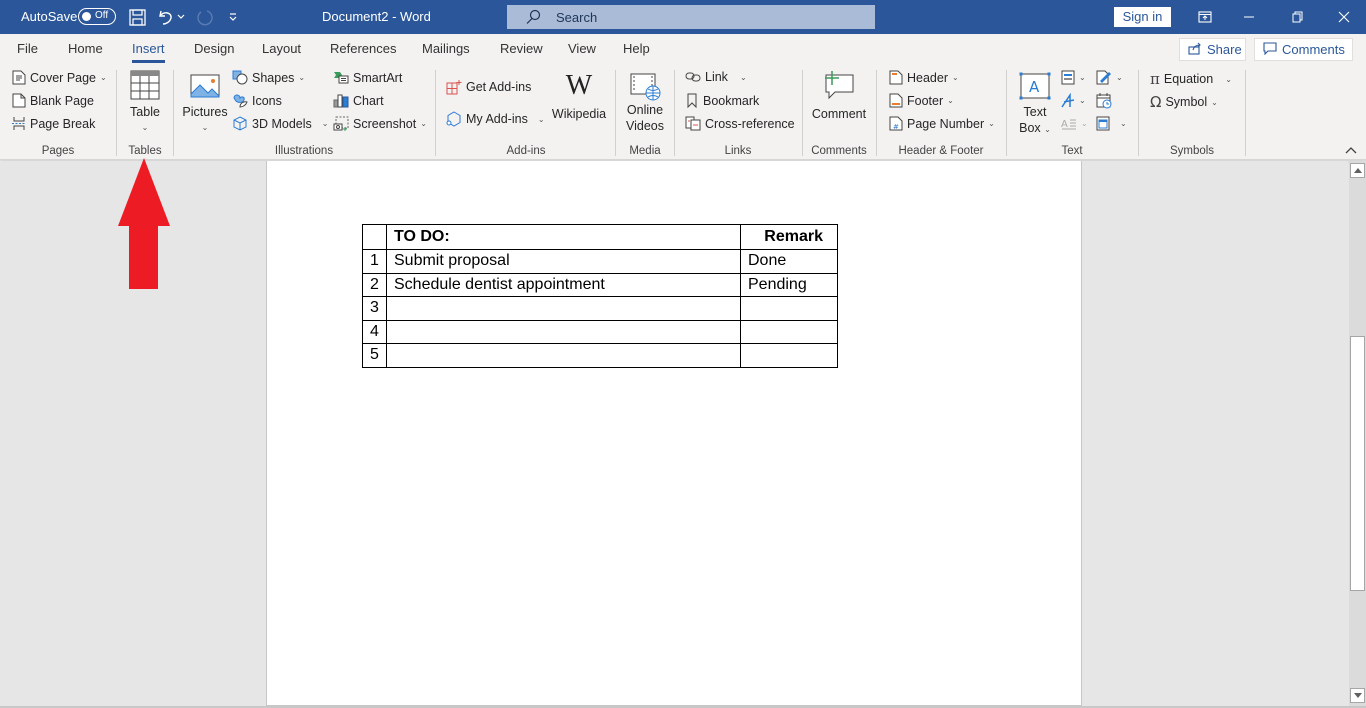 This screenshot has width=1366, height=708. I want to click on online-videos-label-line1: Online, so click(645, 110).